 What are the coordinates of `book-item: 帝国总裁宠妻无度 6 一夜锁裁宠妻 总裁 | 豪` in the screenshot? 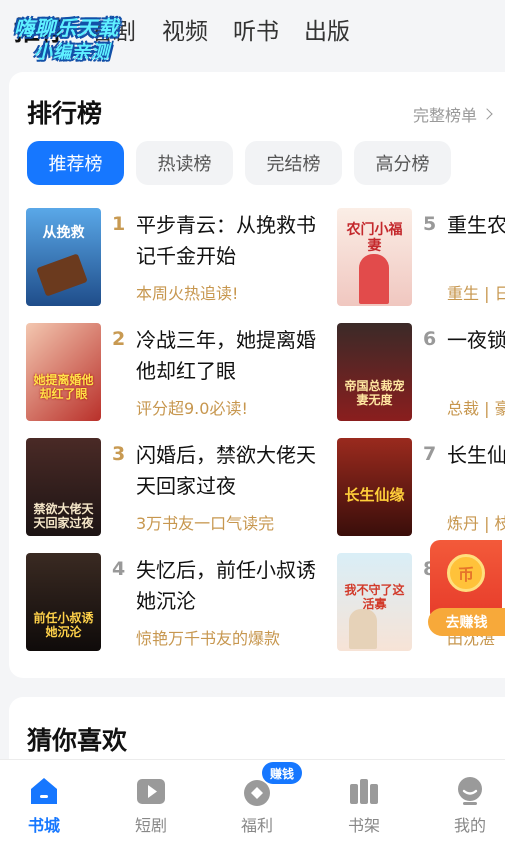 It's located at (421, 373).